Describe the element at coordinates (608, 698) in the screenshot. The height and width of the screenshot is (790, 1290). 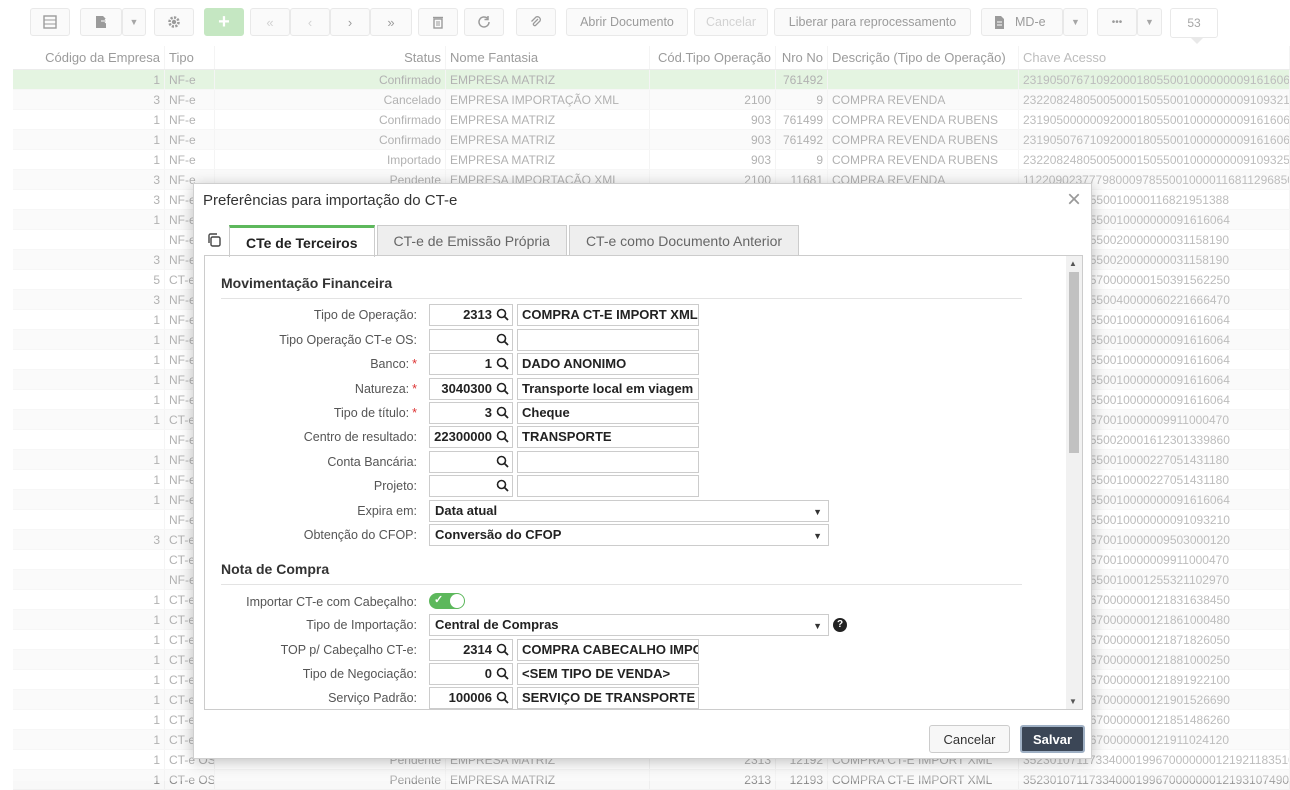
I see `servico-padrao-desc-field: SERVIÇO DE TRANSPORTE` at that location.